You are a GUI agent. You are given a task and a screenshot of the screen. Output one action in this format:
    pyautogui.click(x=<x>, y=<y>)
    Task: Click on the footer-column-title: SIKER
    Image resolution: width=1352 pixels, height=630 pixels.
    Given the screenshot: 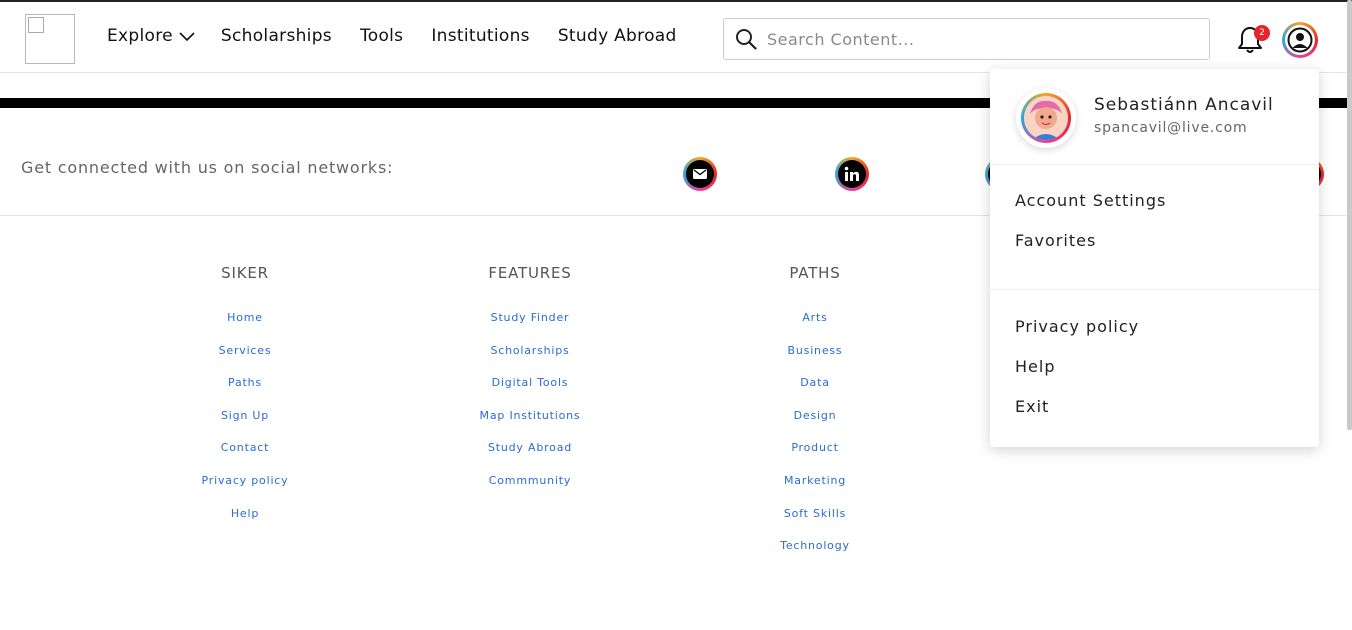 What is the action you would take?
    pyautogui.click(x=245, y=273)
    